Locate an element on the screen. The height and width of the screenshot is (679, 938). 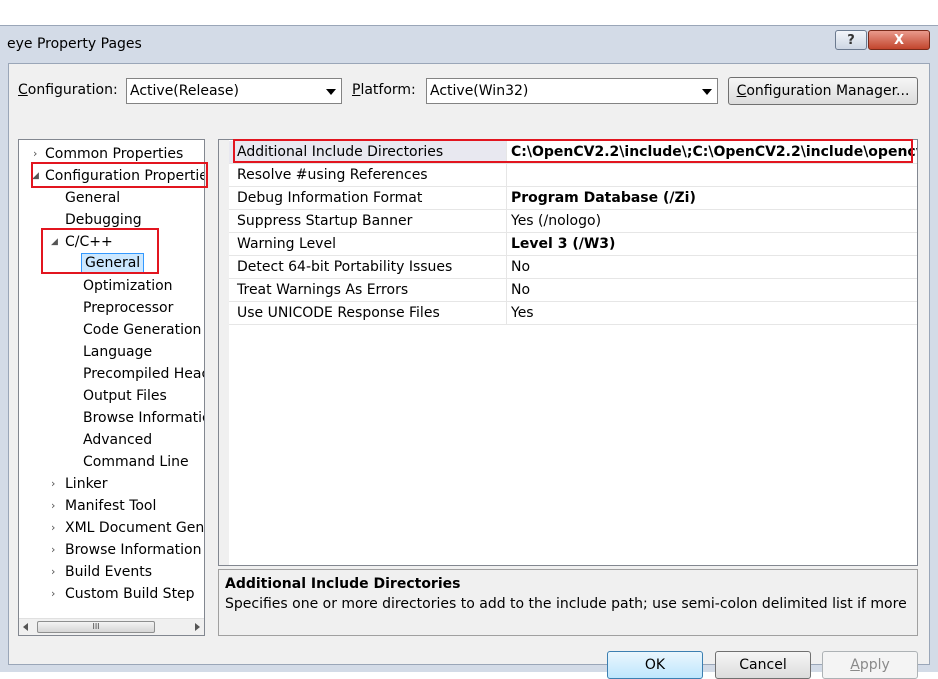
property-value: Level 3 (/W3) is located at coordinates (712, 244).